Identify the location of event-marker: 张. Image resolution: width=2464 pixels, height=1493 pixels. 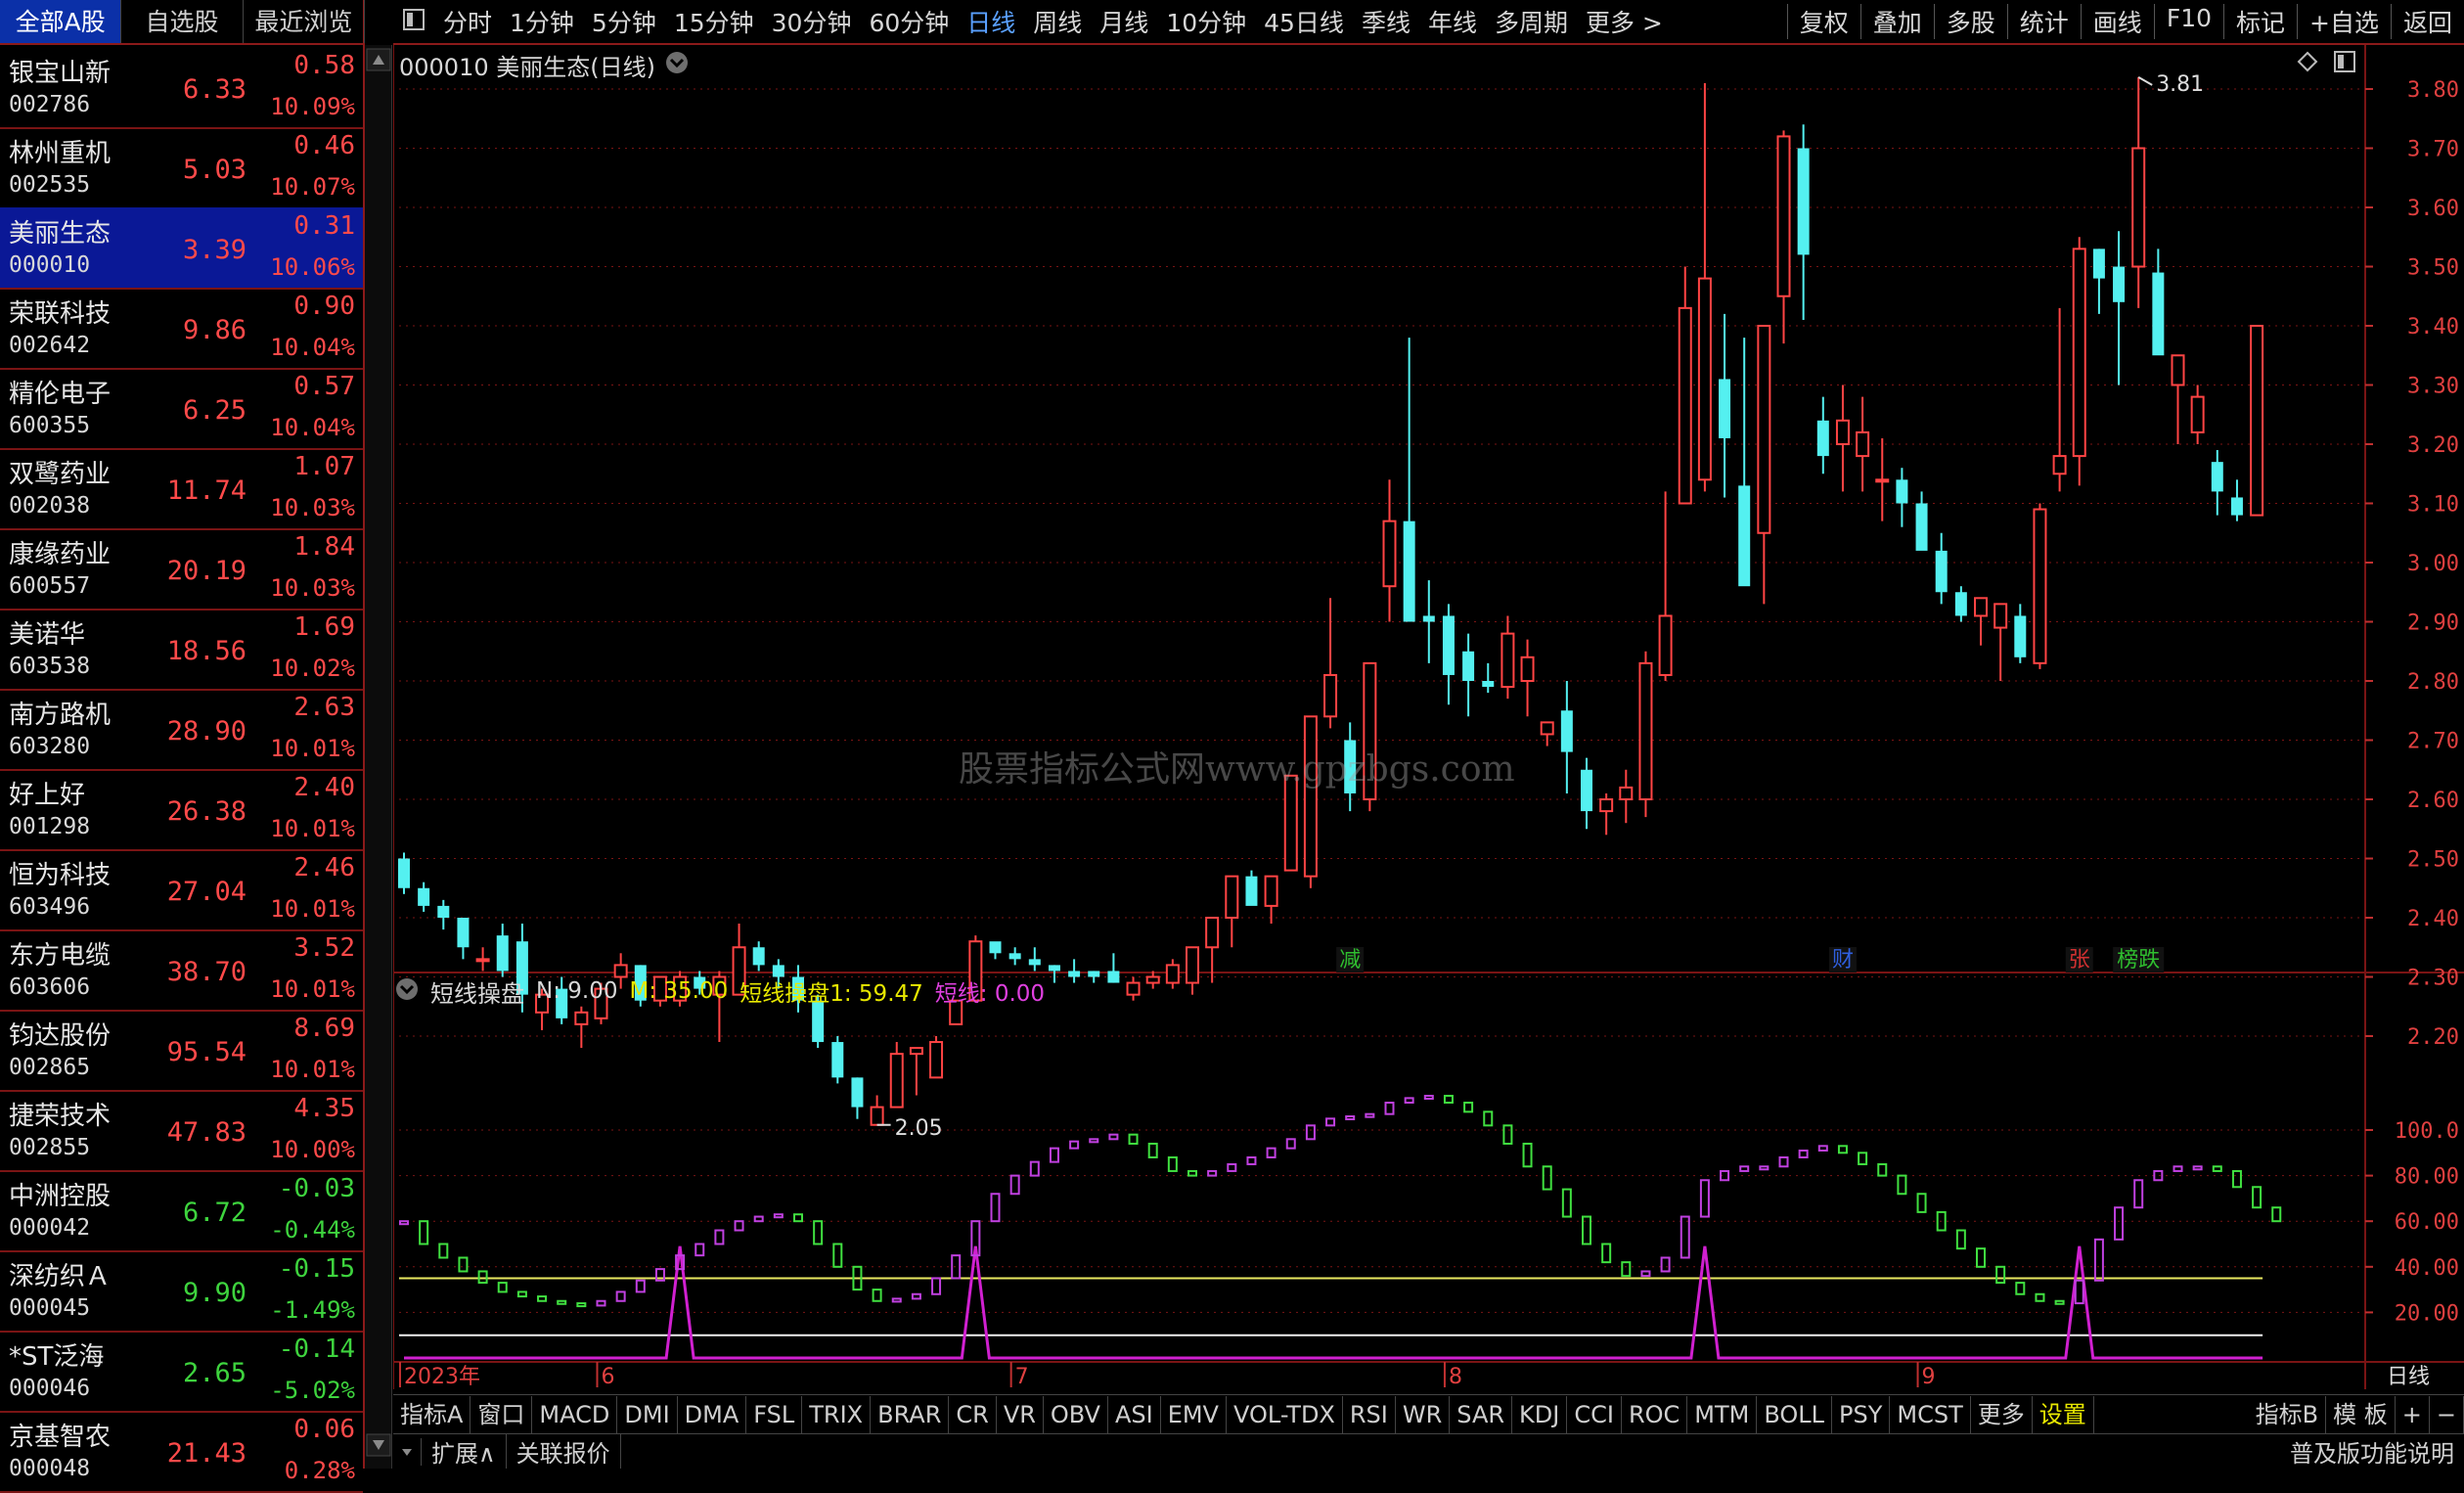
(2079, 960).